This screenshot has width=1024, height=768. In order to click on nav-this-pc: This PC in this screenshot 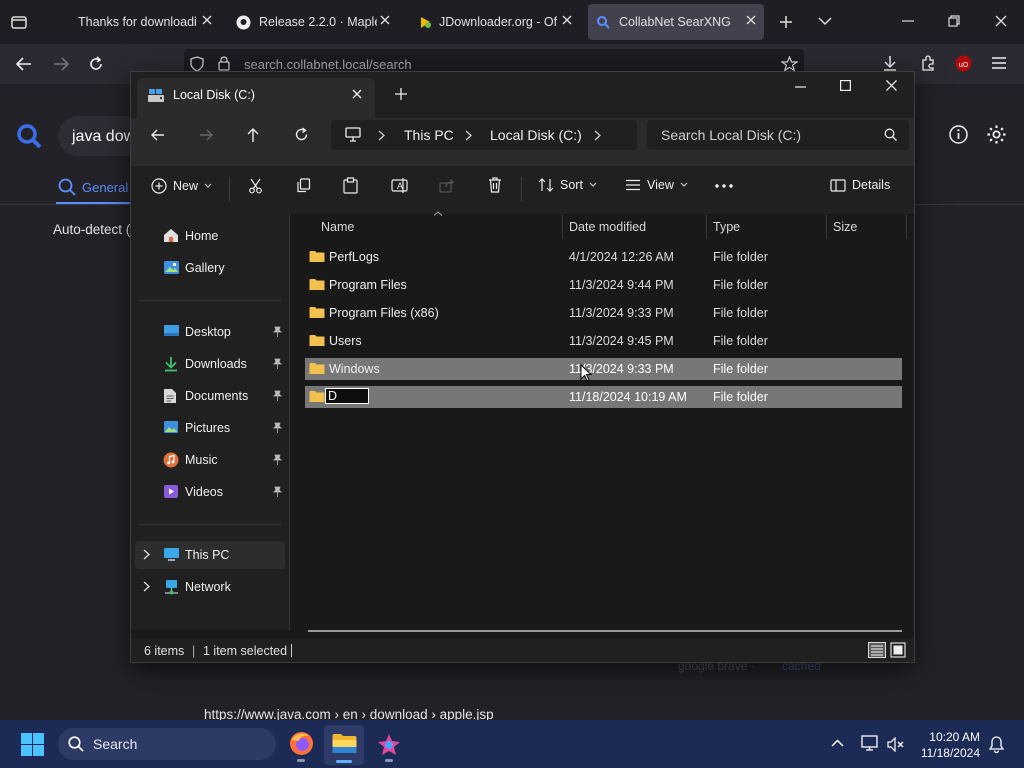, I will do `click(210, 555)`.